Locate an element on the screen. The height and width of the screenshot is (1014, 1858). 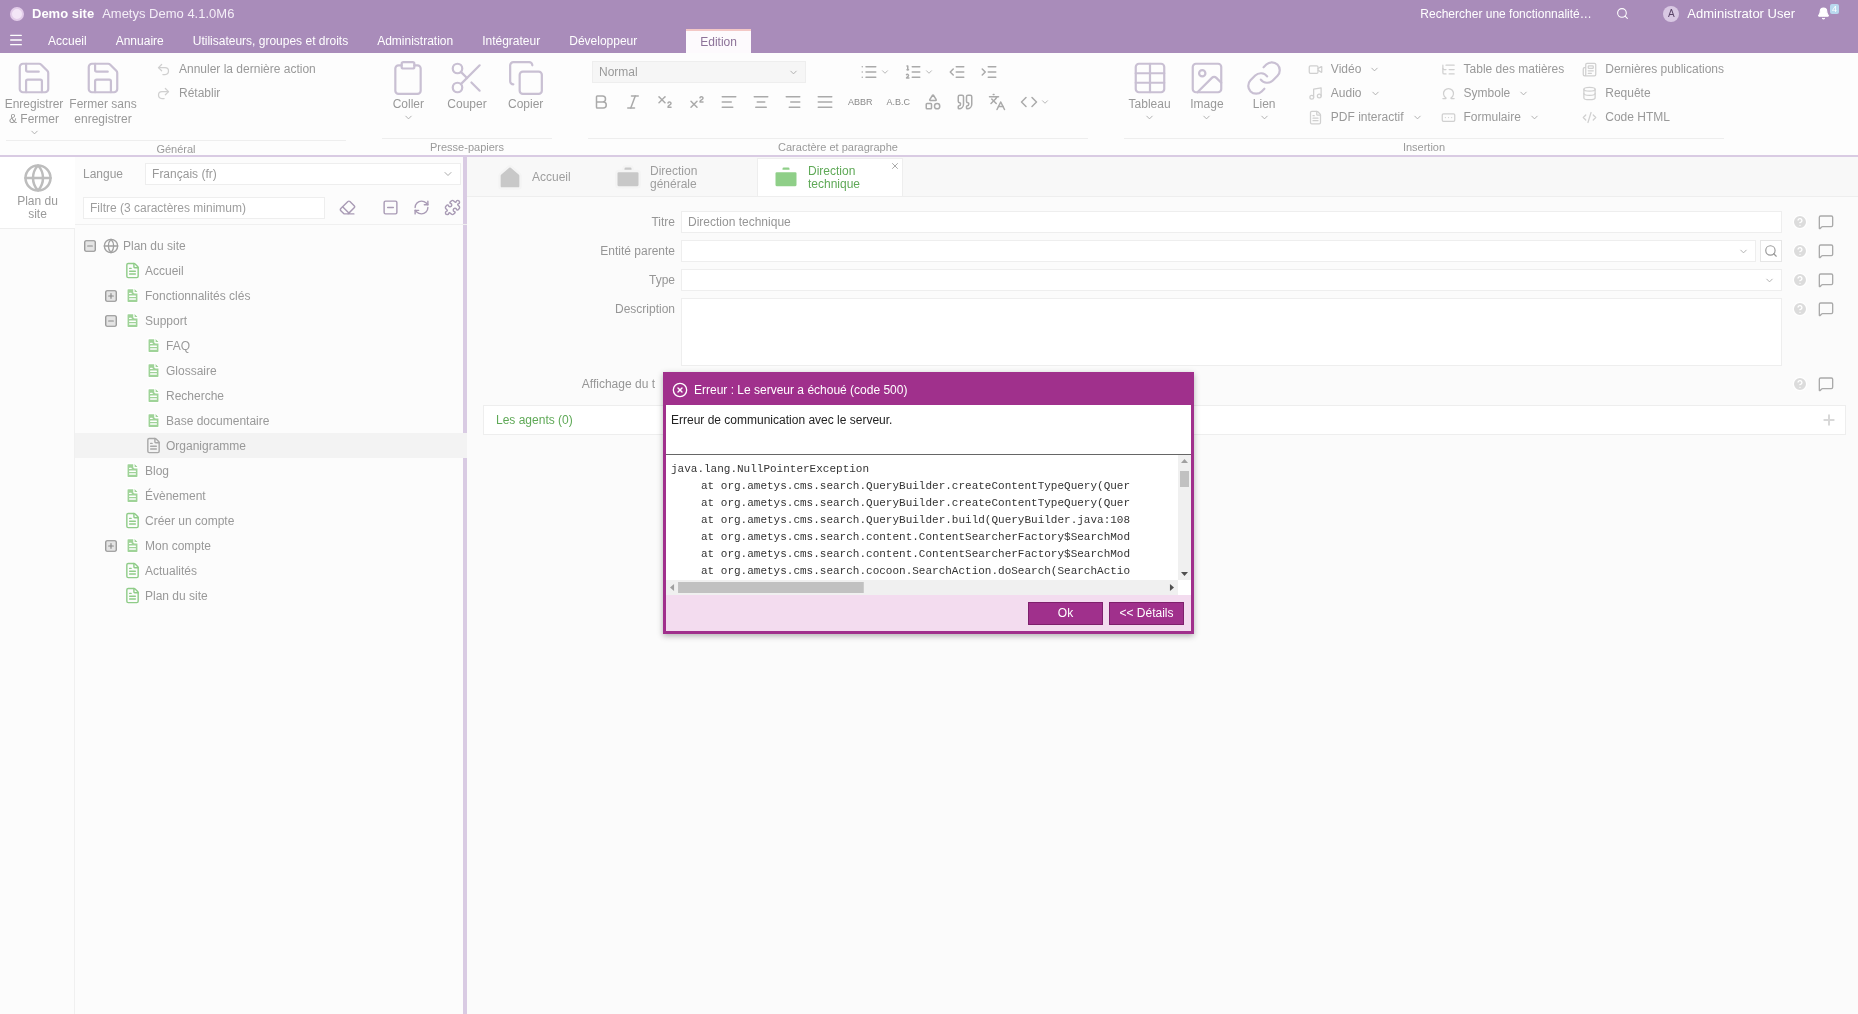
tree-item: Base documentaire is located at coordinates (272, 420).